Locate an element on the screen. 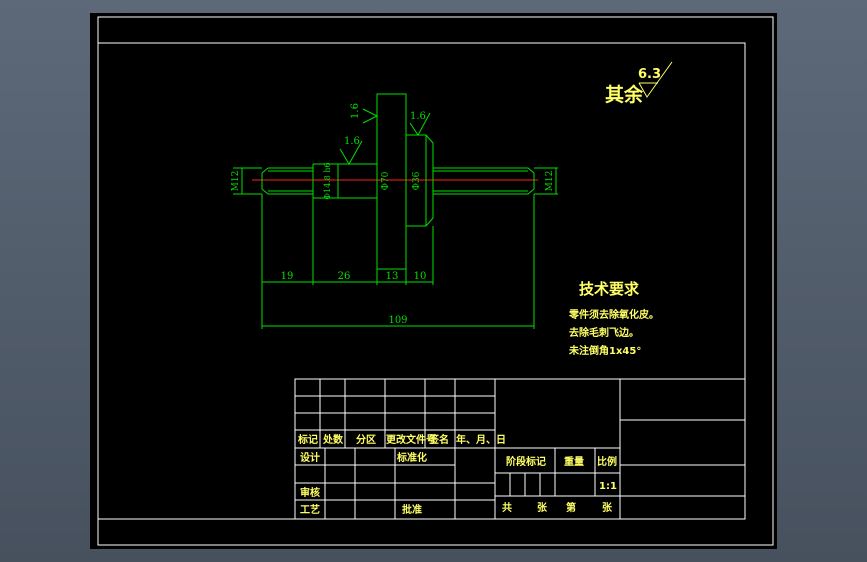 The height and width of the screenshot is (562, 867). tb-header-mark: 标记 is located at coordinates (307, 439).